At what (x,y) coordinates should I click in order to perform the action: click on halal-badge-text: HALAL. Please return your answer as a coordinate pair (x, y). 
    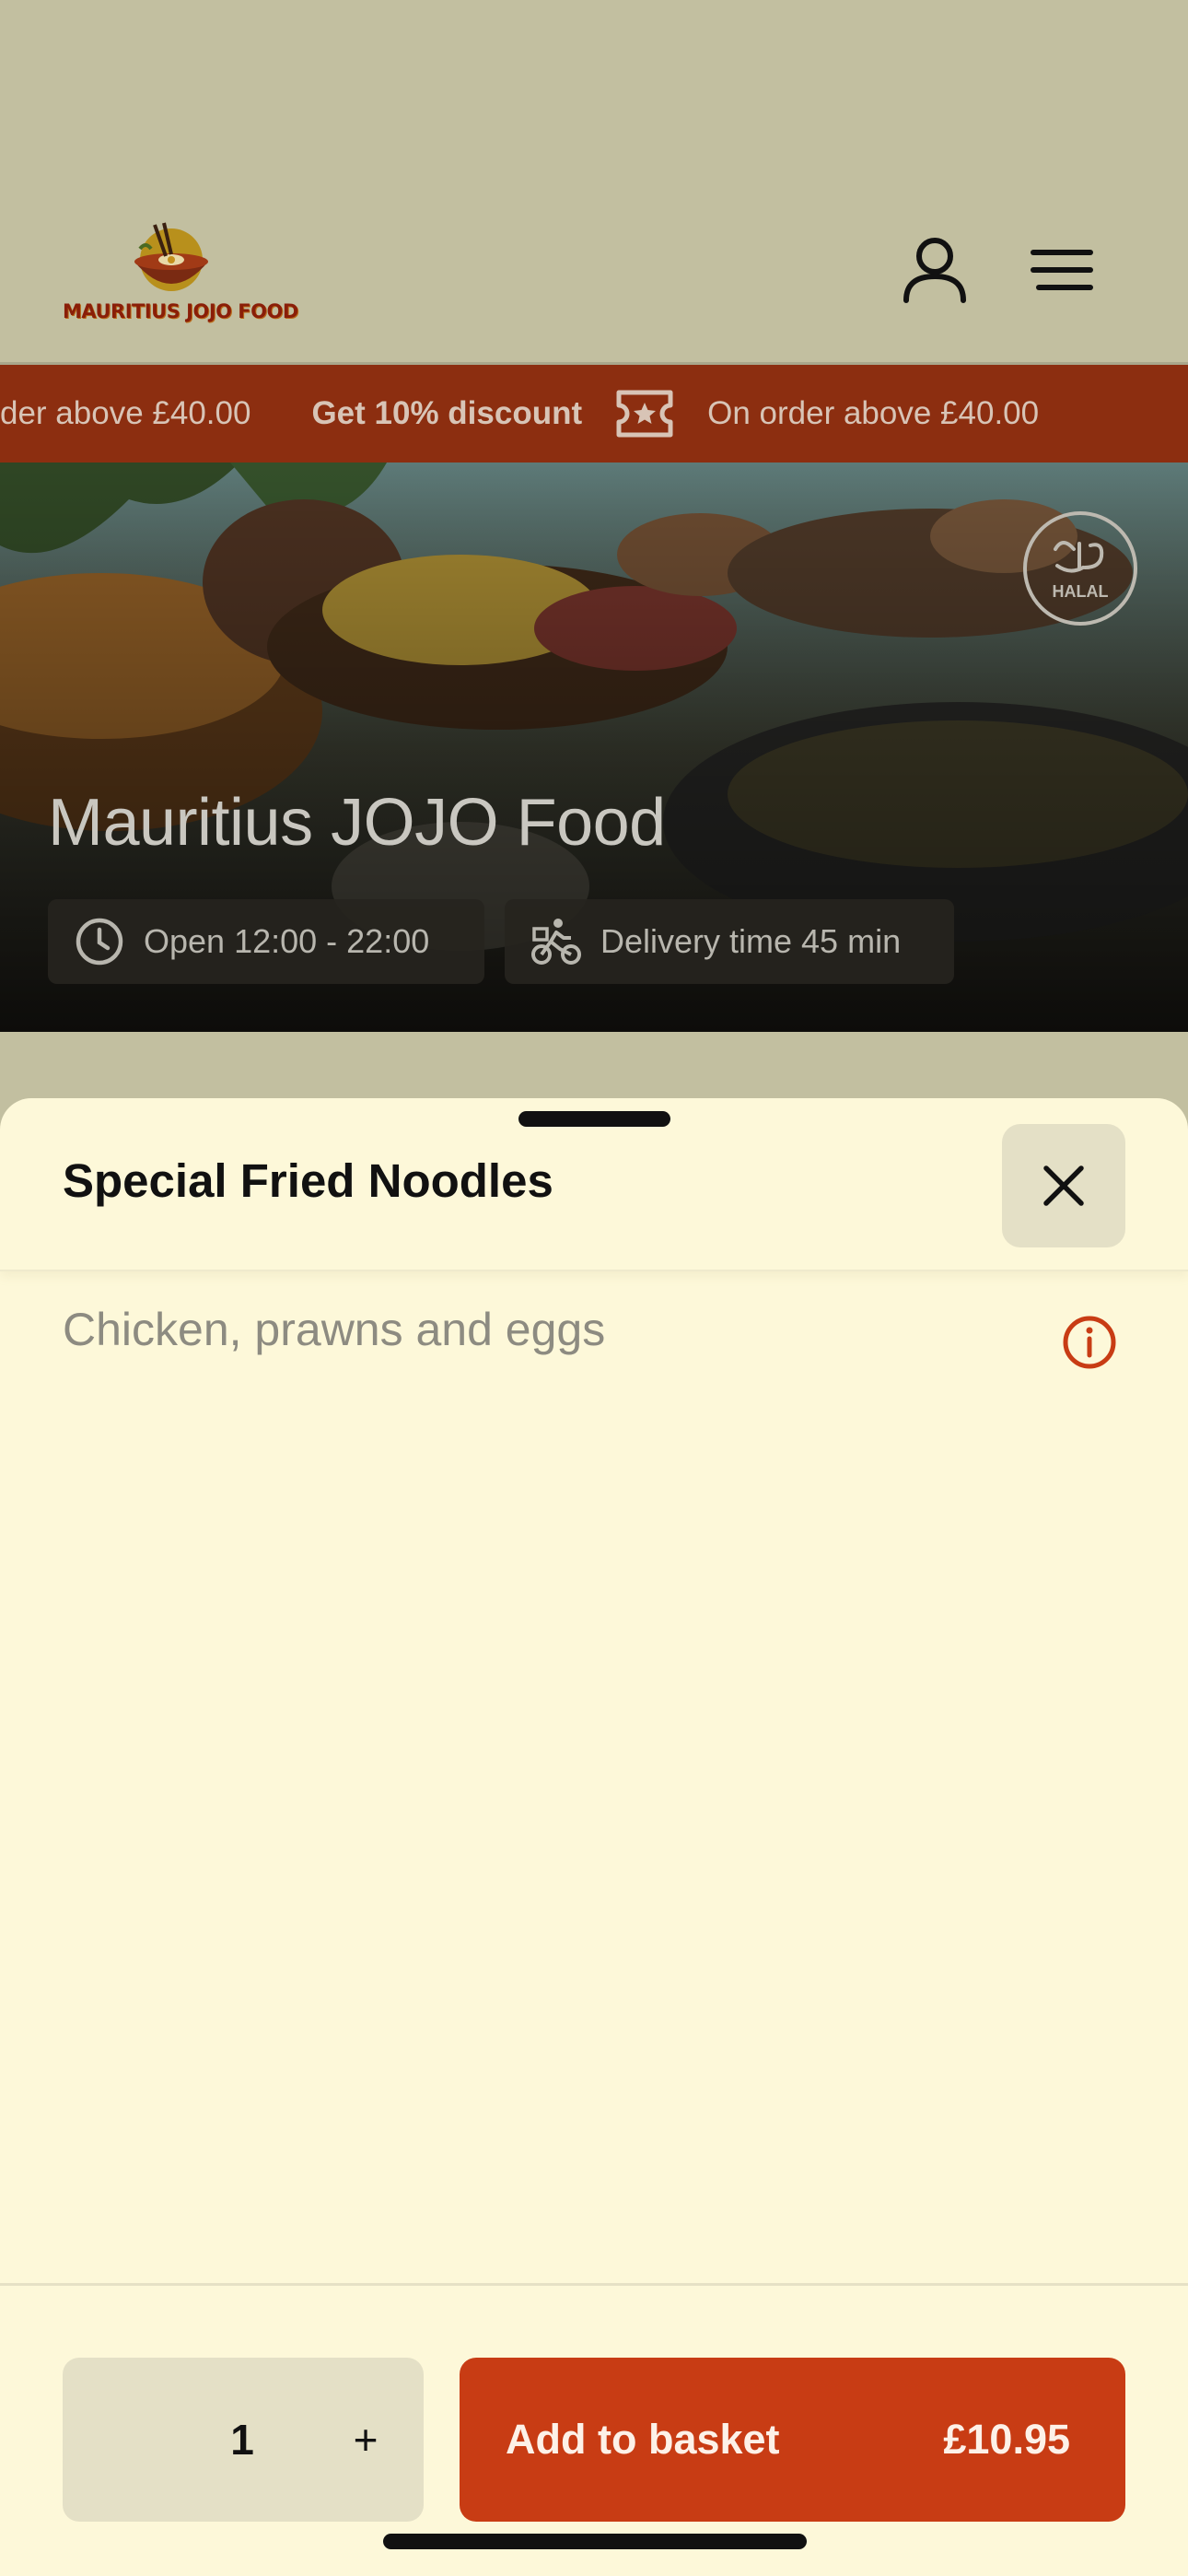
    Looking at the image, I should click on (1081, 591).